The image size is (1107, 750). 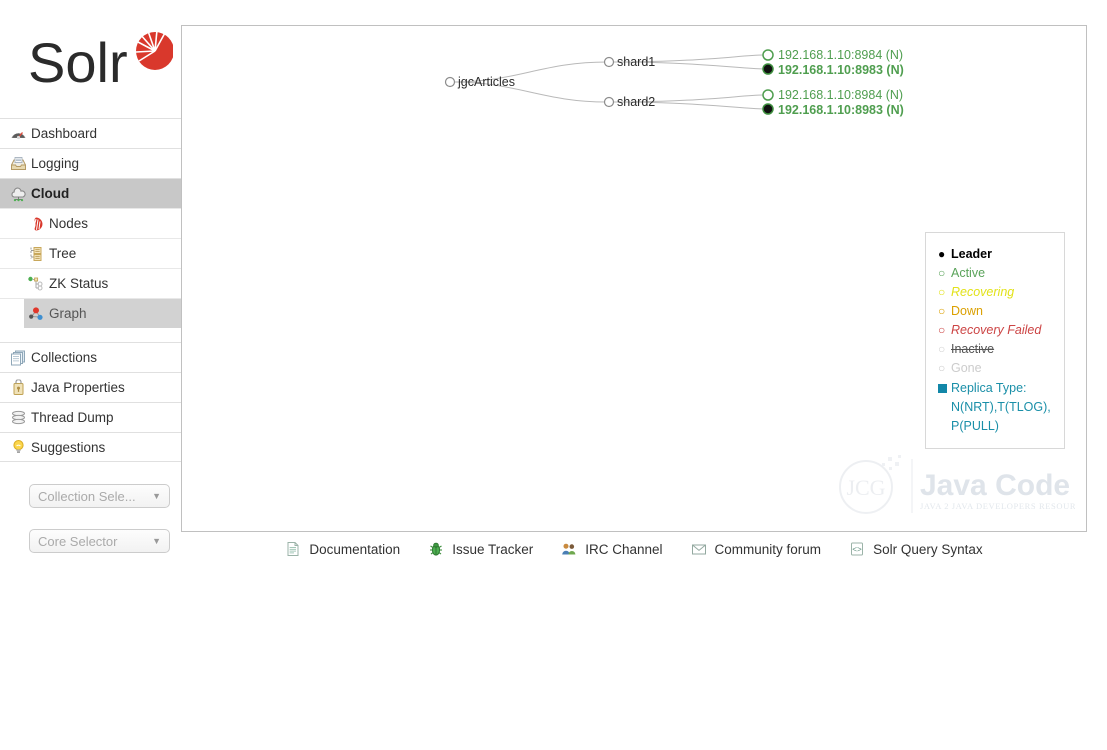 I want to click on sidebar-item-collections: Collections, so click(x=90, y=357).